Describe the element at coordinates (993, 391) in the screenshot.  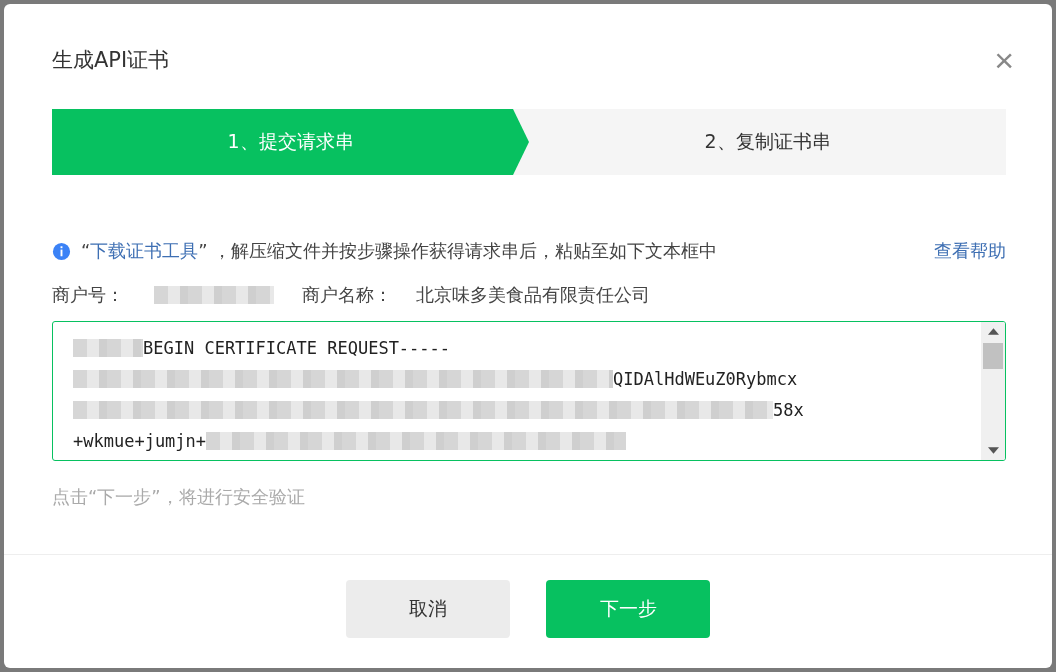
I see `scrollbar` at that location.